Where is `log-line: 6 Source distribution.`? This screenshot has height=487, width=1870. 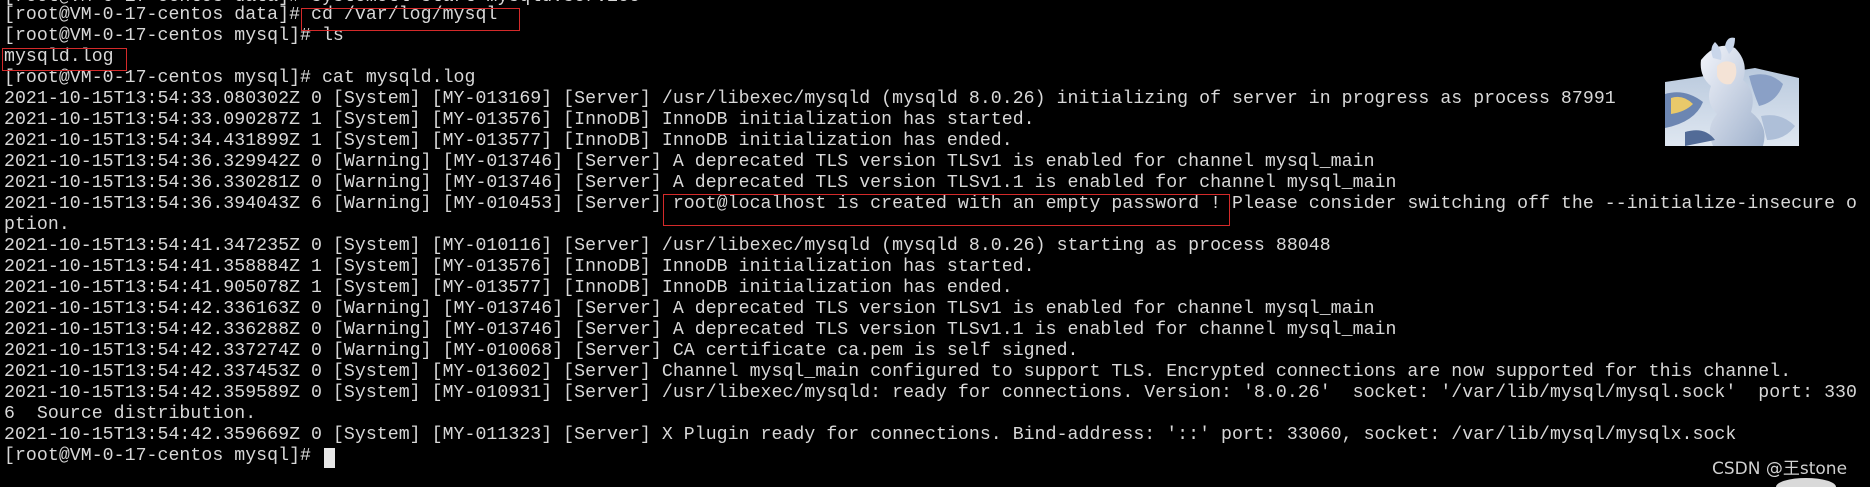
log-line: 6 Source distribution. is located at coordinates (130, 414).